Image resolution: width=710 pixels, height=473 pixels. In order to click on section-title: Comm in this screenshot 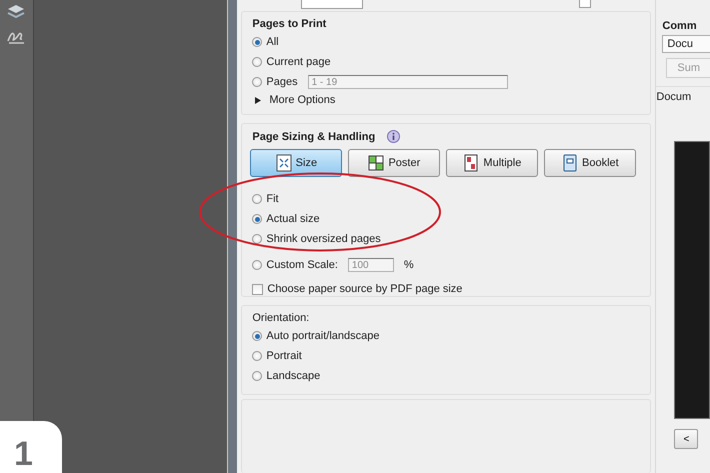, I will do `click(680, 26)`.